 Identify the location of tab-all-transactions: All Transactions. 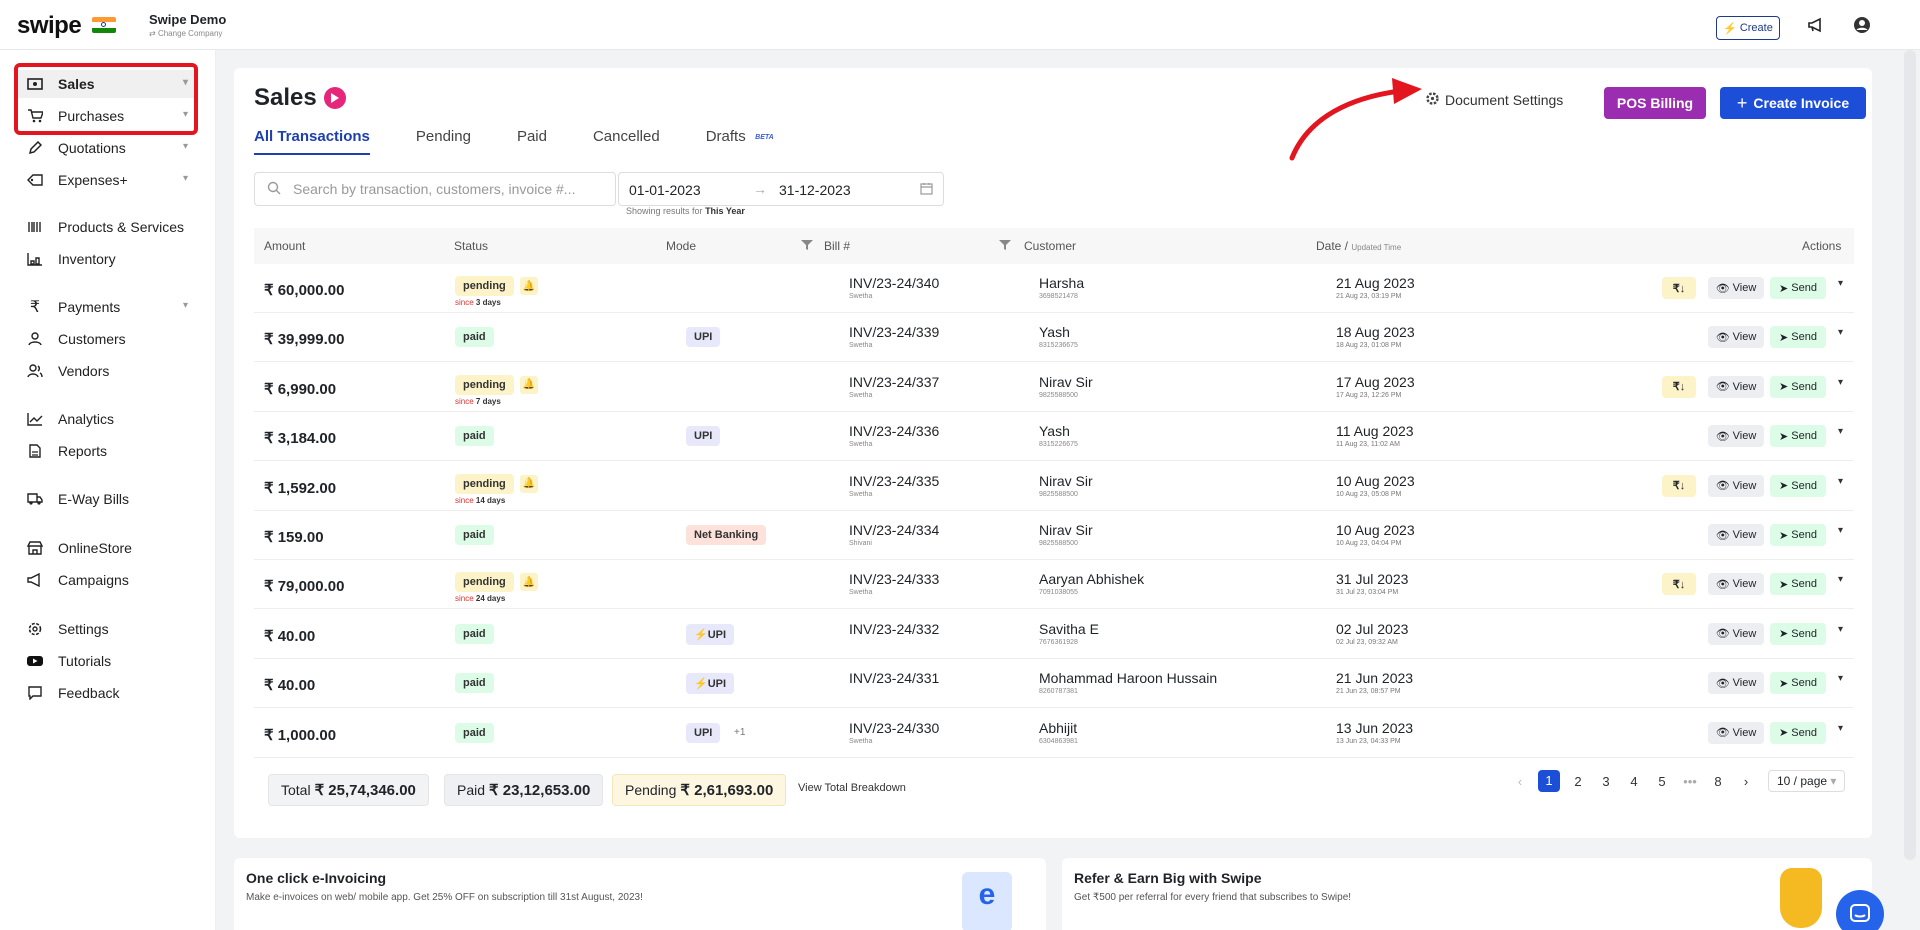
(312, 141).